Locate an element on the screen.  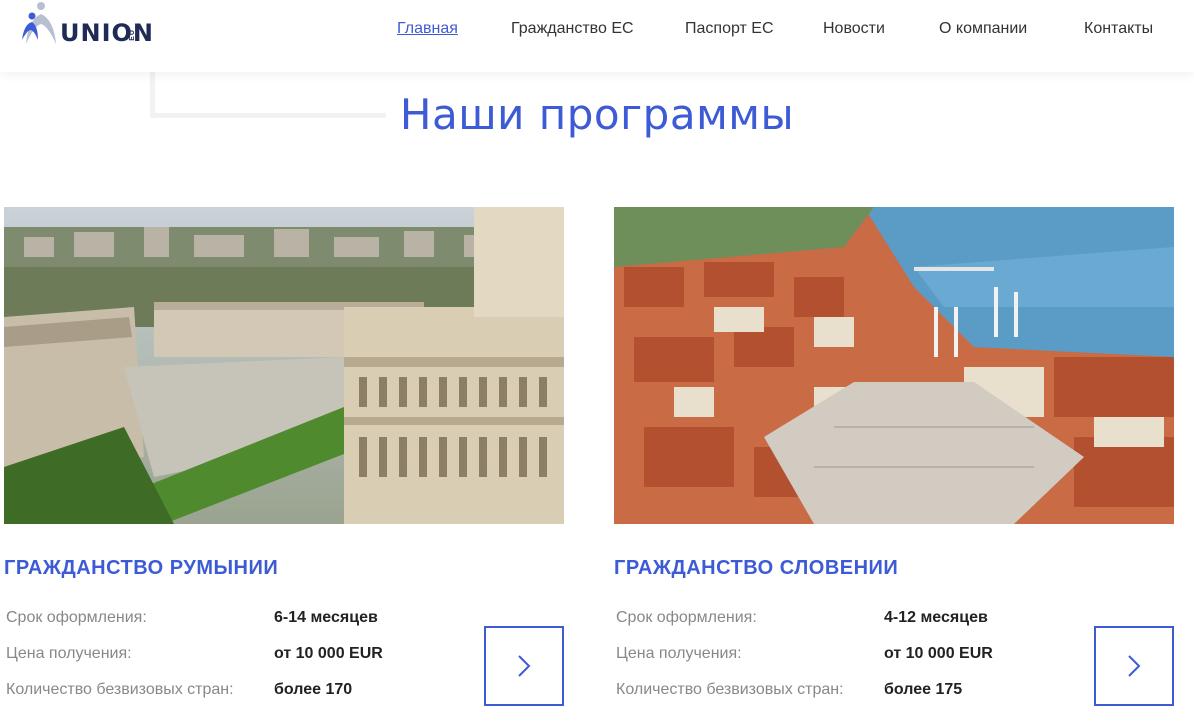
nav-item-home: Главная is located at coordinates (427, 29).